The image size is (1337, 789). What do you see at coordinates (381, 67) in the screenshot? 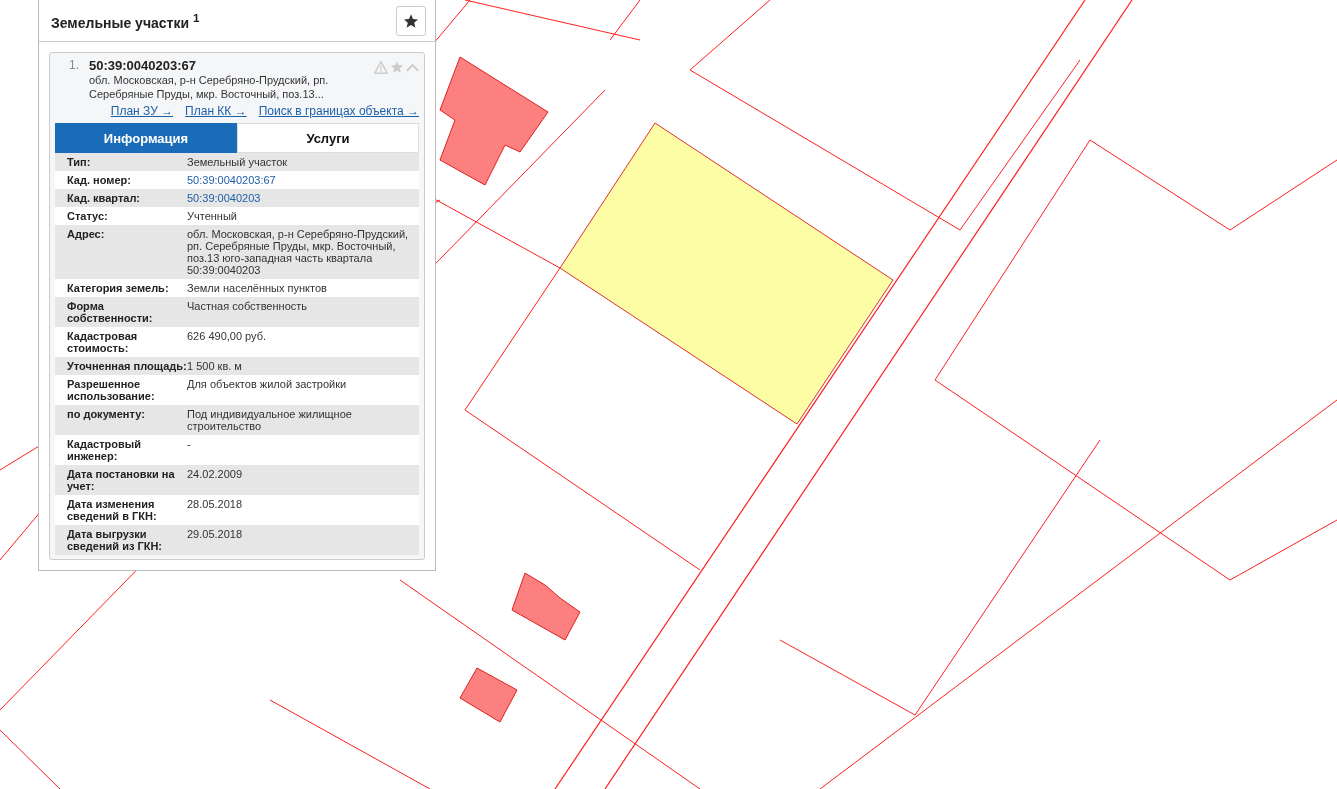
I see `warning-icon` at bounding box center [381, 67].